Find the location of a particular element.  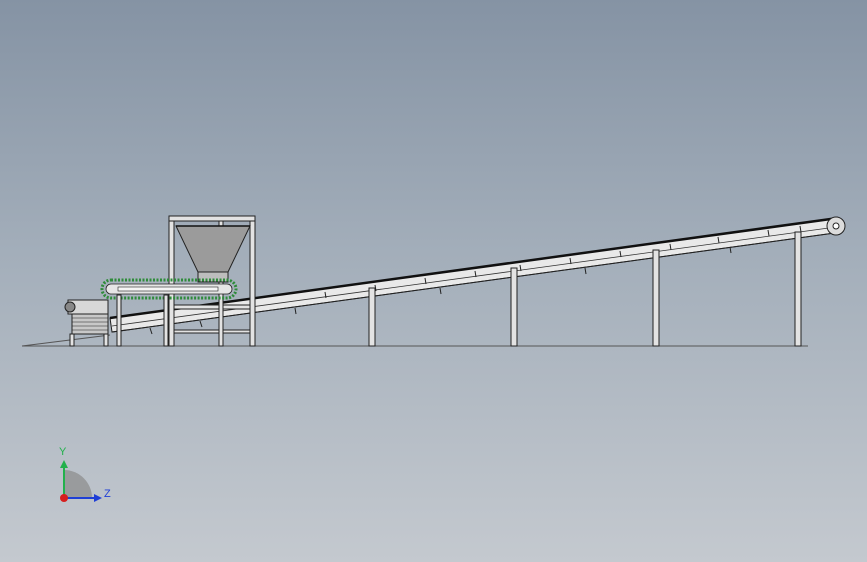

origin-icon is located at coordinates (64, 498).